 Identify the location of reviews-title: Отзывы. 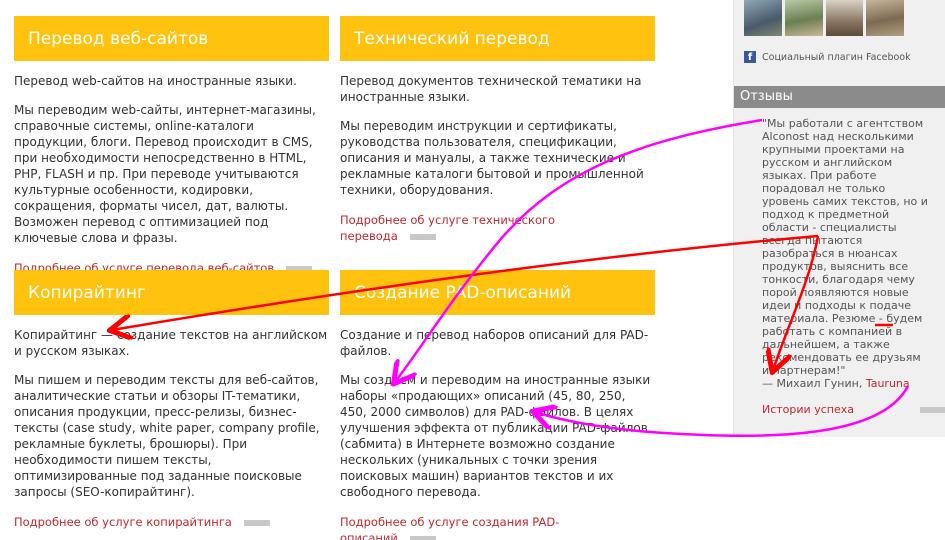
(839, 97).